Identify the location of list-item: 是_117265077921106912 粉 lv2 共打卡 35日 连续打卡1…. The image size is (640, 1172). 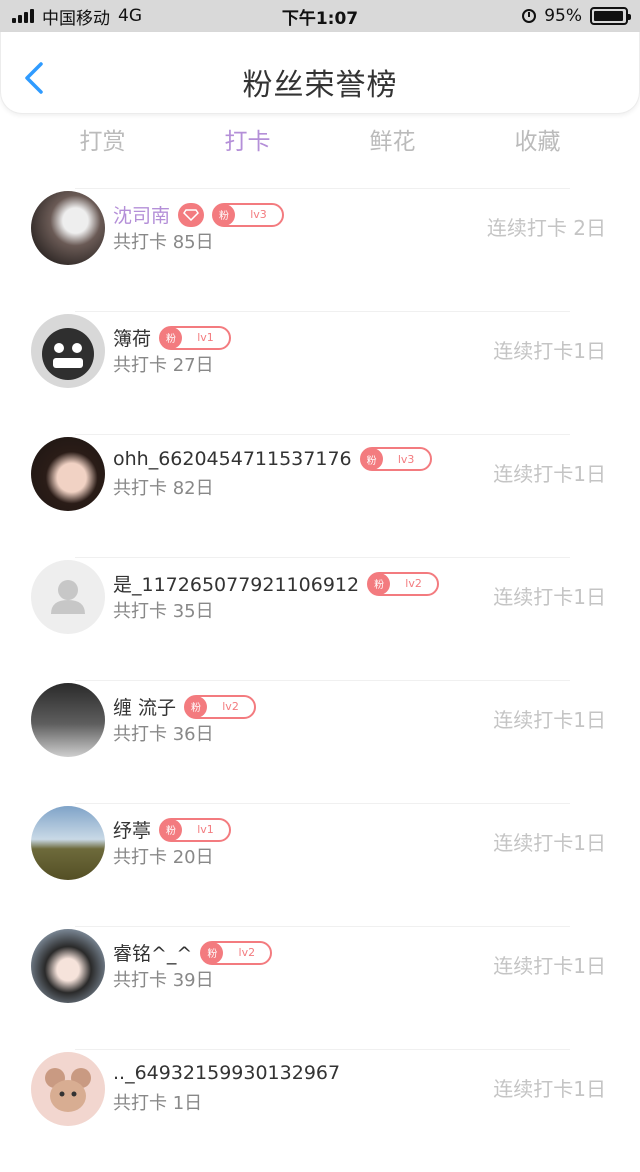
(320, 618).